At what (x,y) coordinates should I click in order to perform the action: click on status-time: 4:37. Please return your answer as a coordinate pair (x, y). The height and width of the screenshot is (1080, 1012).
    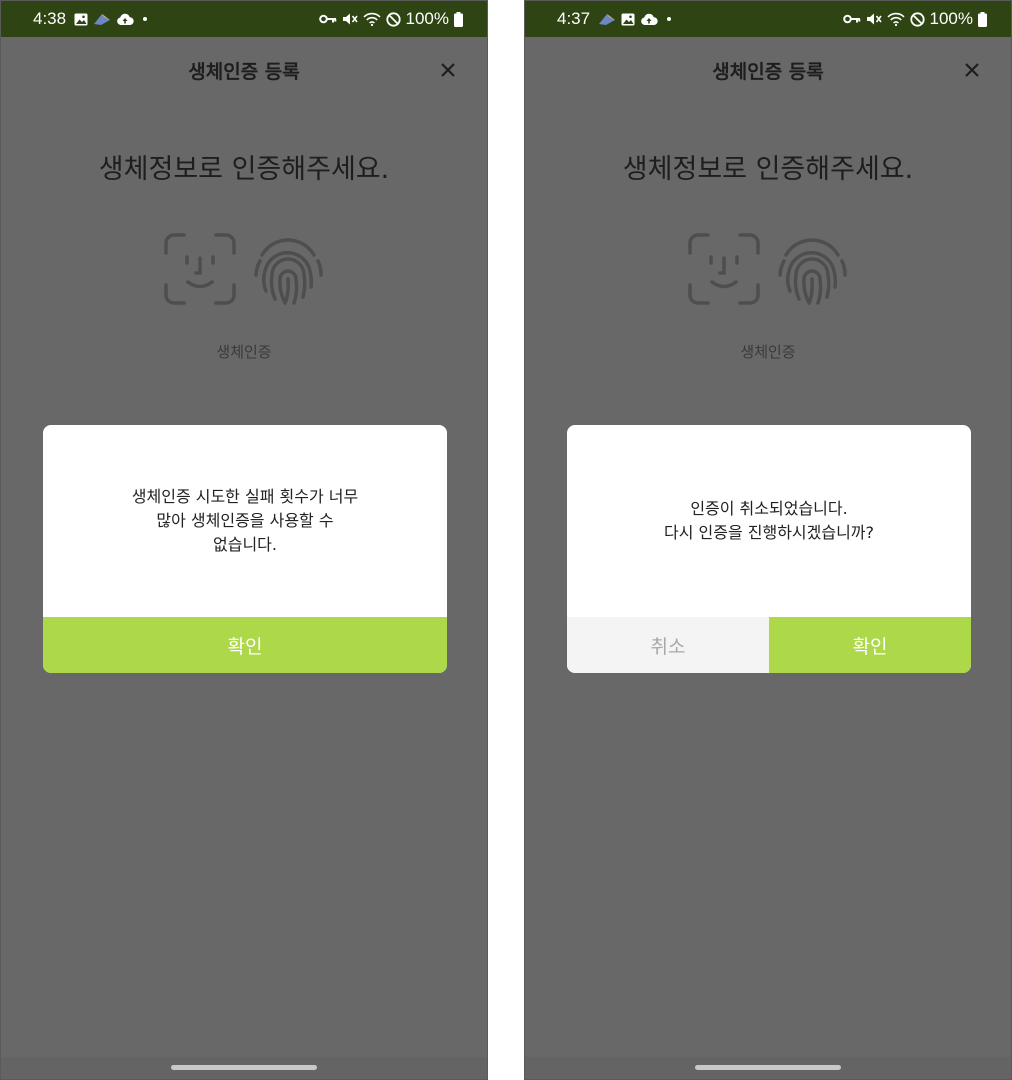
    Looking at the image, I should click on (574, 18).